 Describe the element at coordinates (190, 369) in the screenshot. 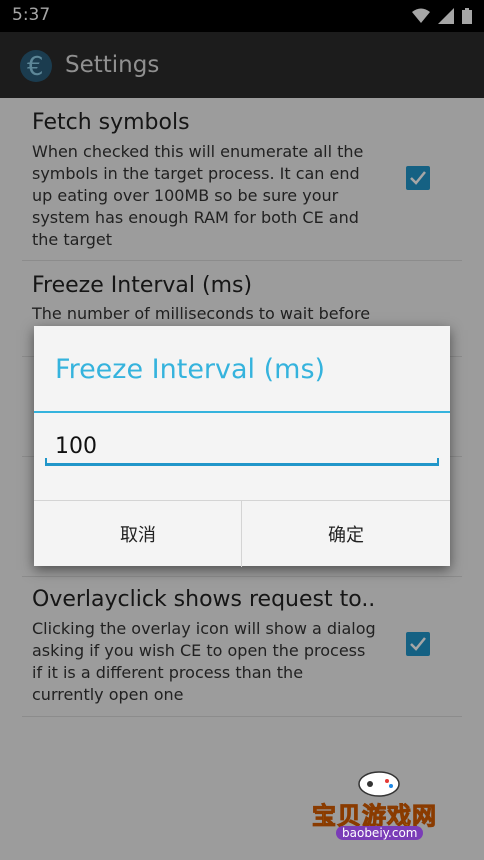

I see `dialog-title: Freeze Interval (ms)` at that location.